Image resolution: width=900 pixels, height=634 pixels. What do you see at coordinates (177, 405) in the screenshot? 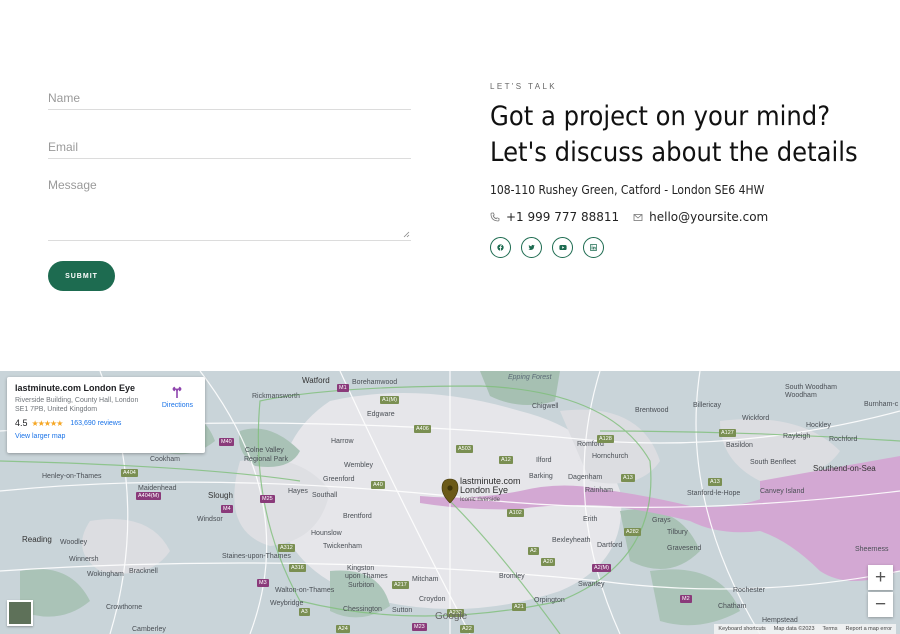
I see `directions-label: Directions` at bounding box center [177, 405].